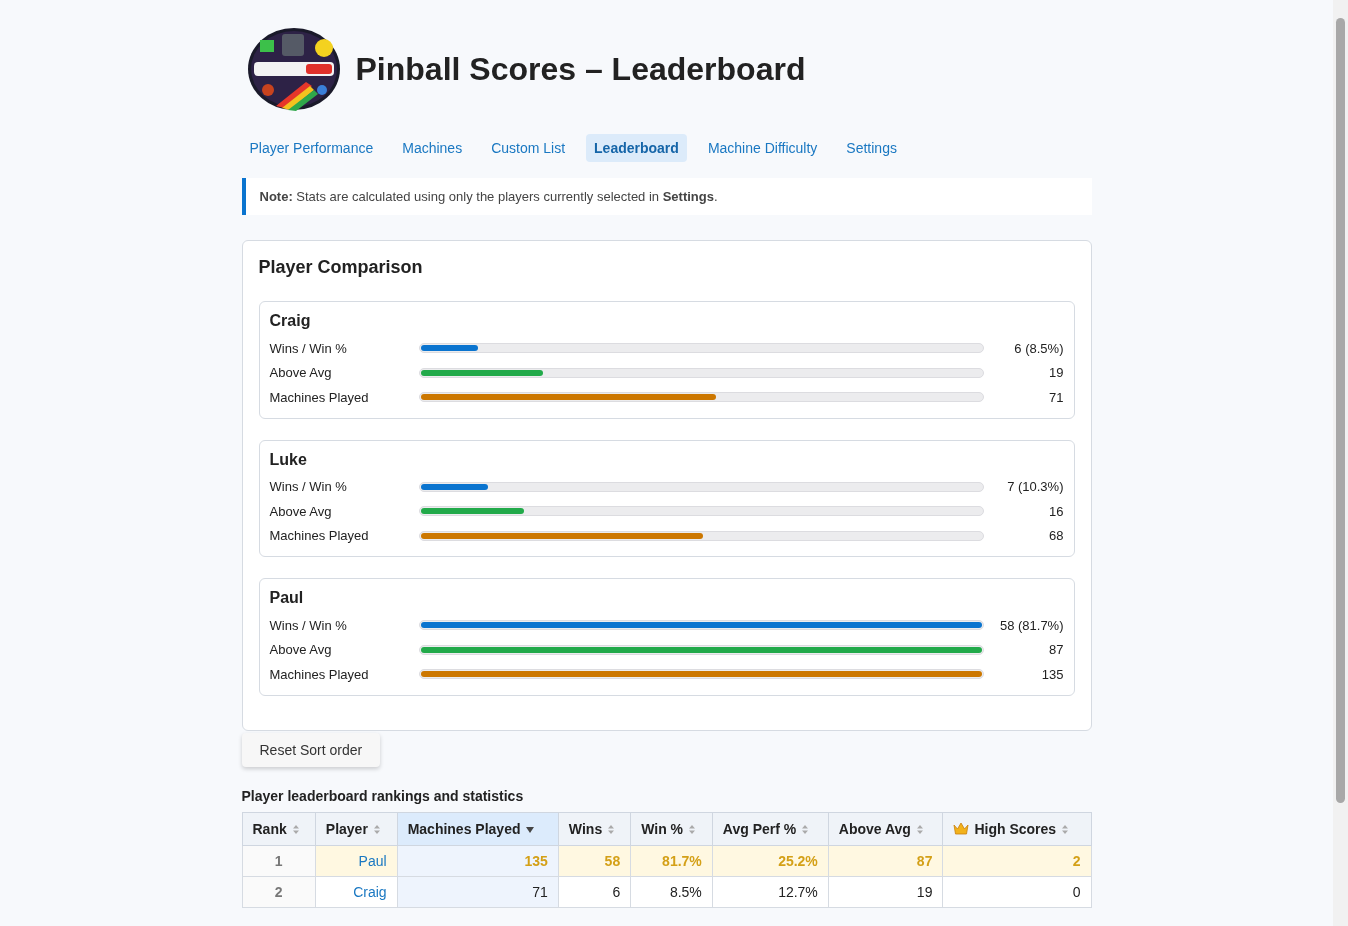  I want to click on nav-tab: Machines, so click(432, 148).